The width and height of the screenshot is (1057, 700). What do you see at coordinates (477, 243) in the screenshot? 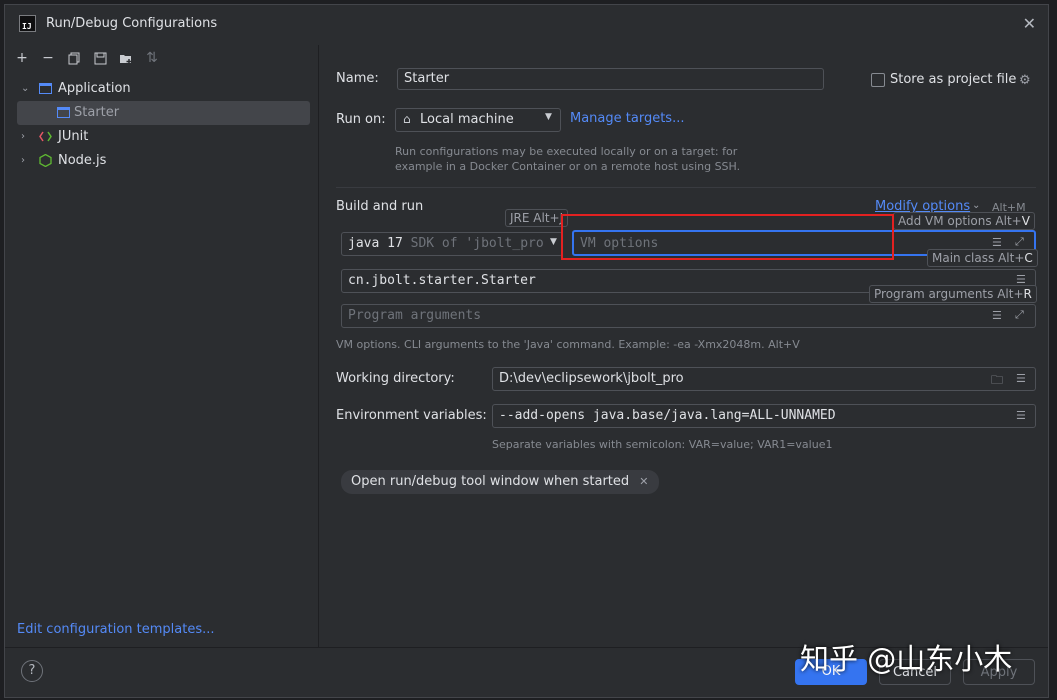
I see `jre-sdk-text: SDK of 'jbolt_pro` at bounding box center [477, 243].